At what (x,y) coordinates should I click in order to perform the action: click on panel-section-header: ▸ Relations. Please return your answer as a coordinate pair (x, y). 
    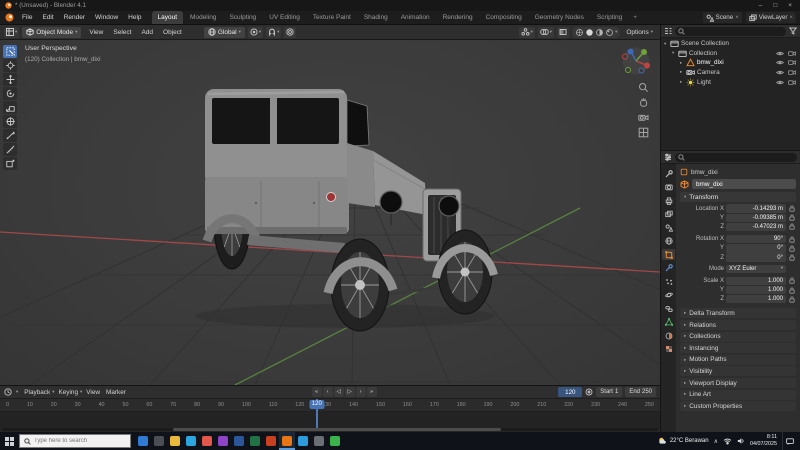
    Looking at the image, I should click on (738, 325).